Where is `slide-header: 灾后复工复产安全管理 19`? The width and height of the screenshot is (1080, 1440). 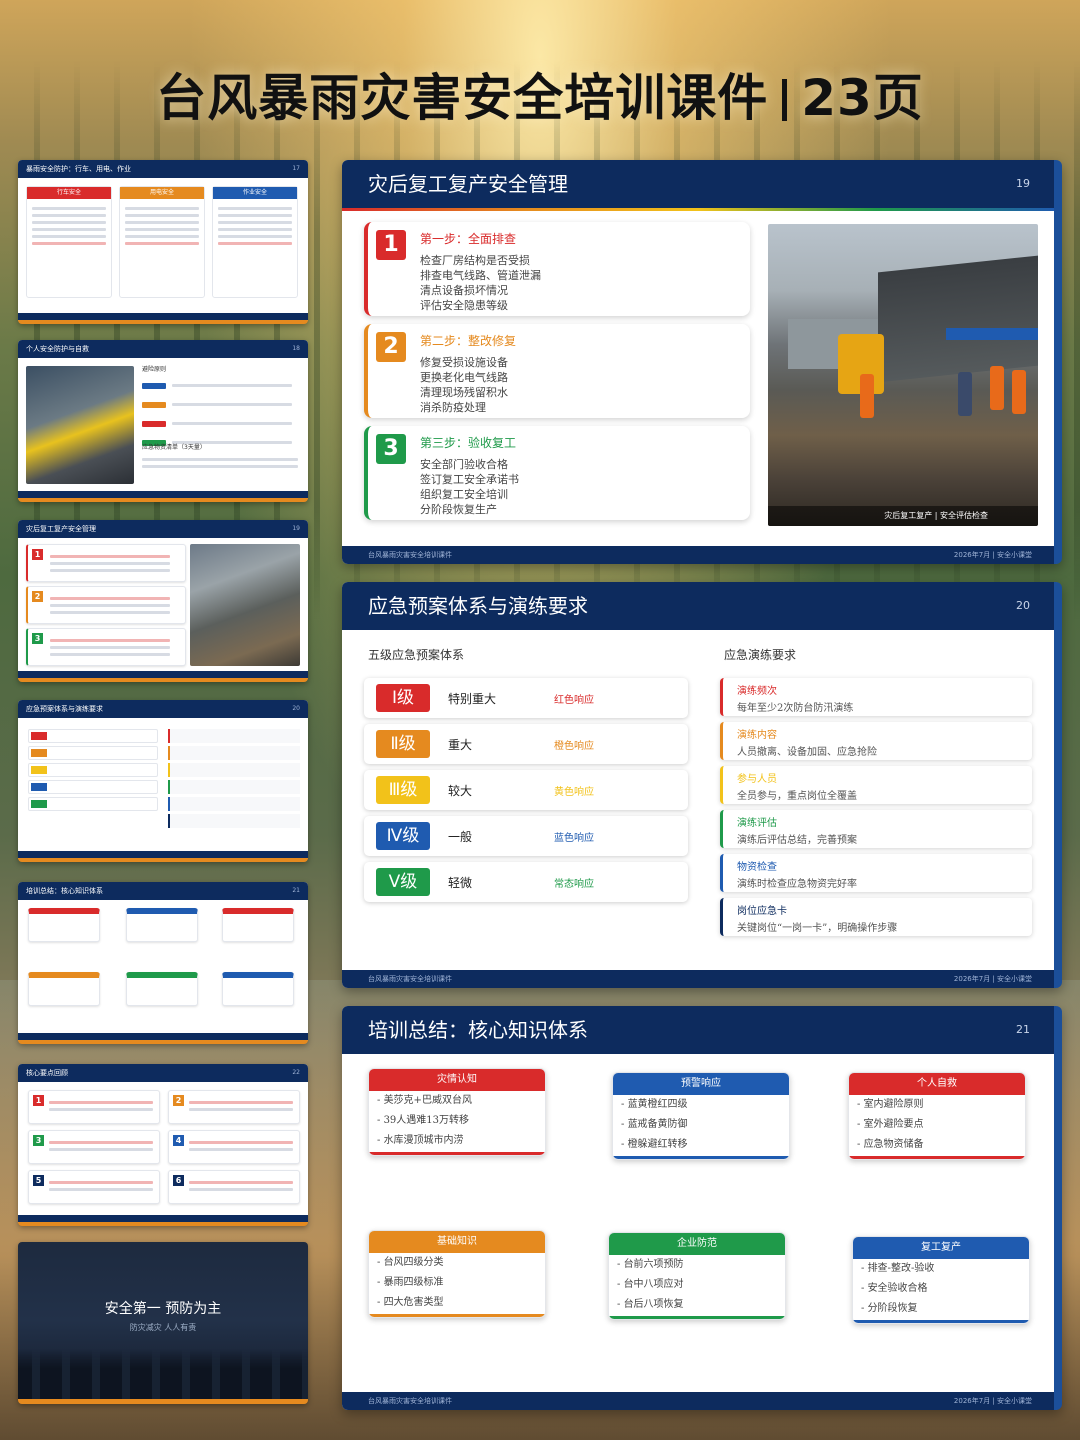
slide-header: 灾后复工复产安全管理 19 is located at coordinates (698, 184).